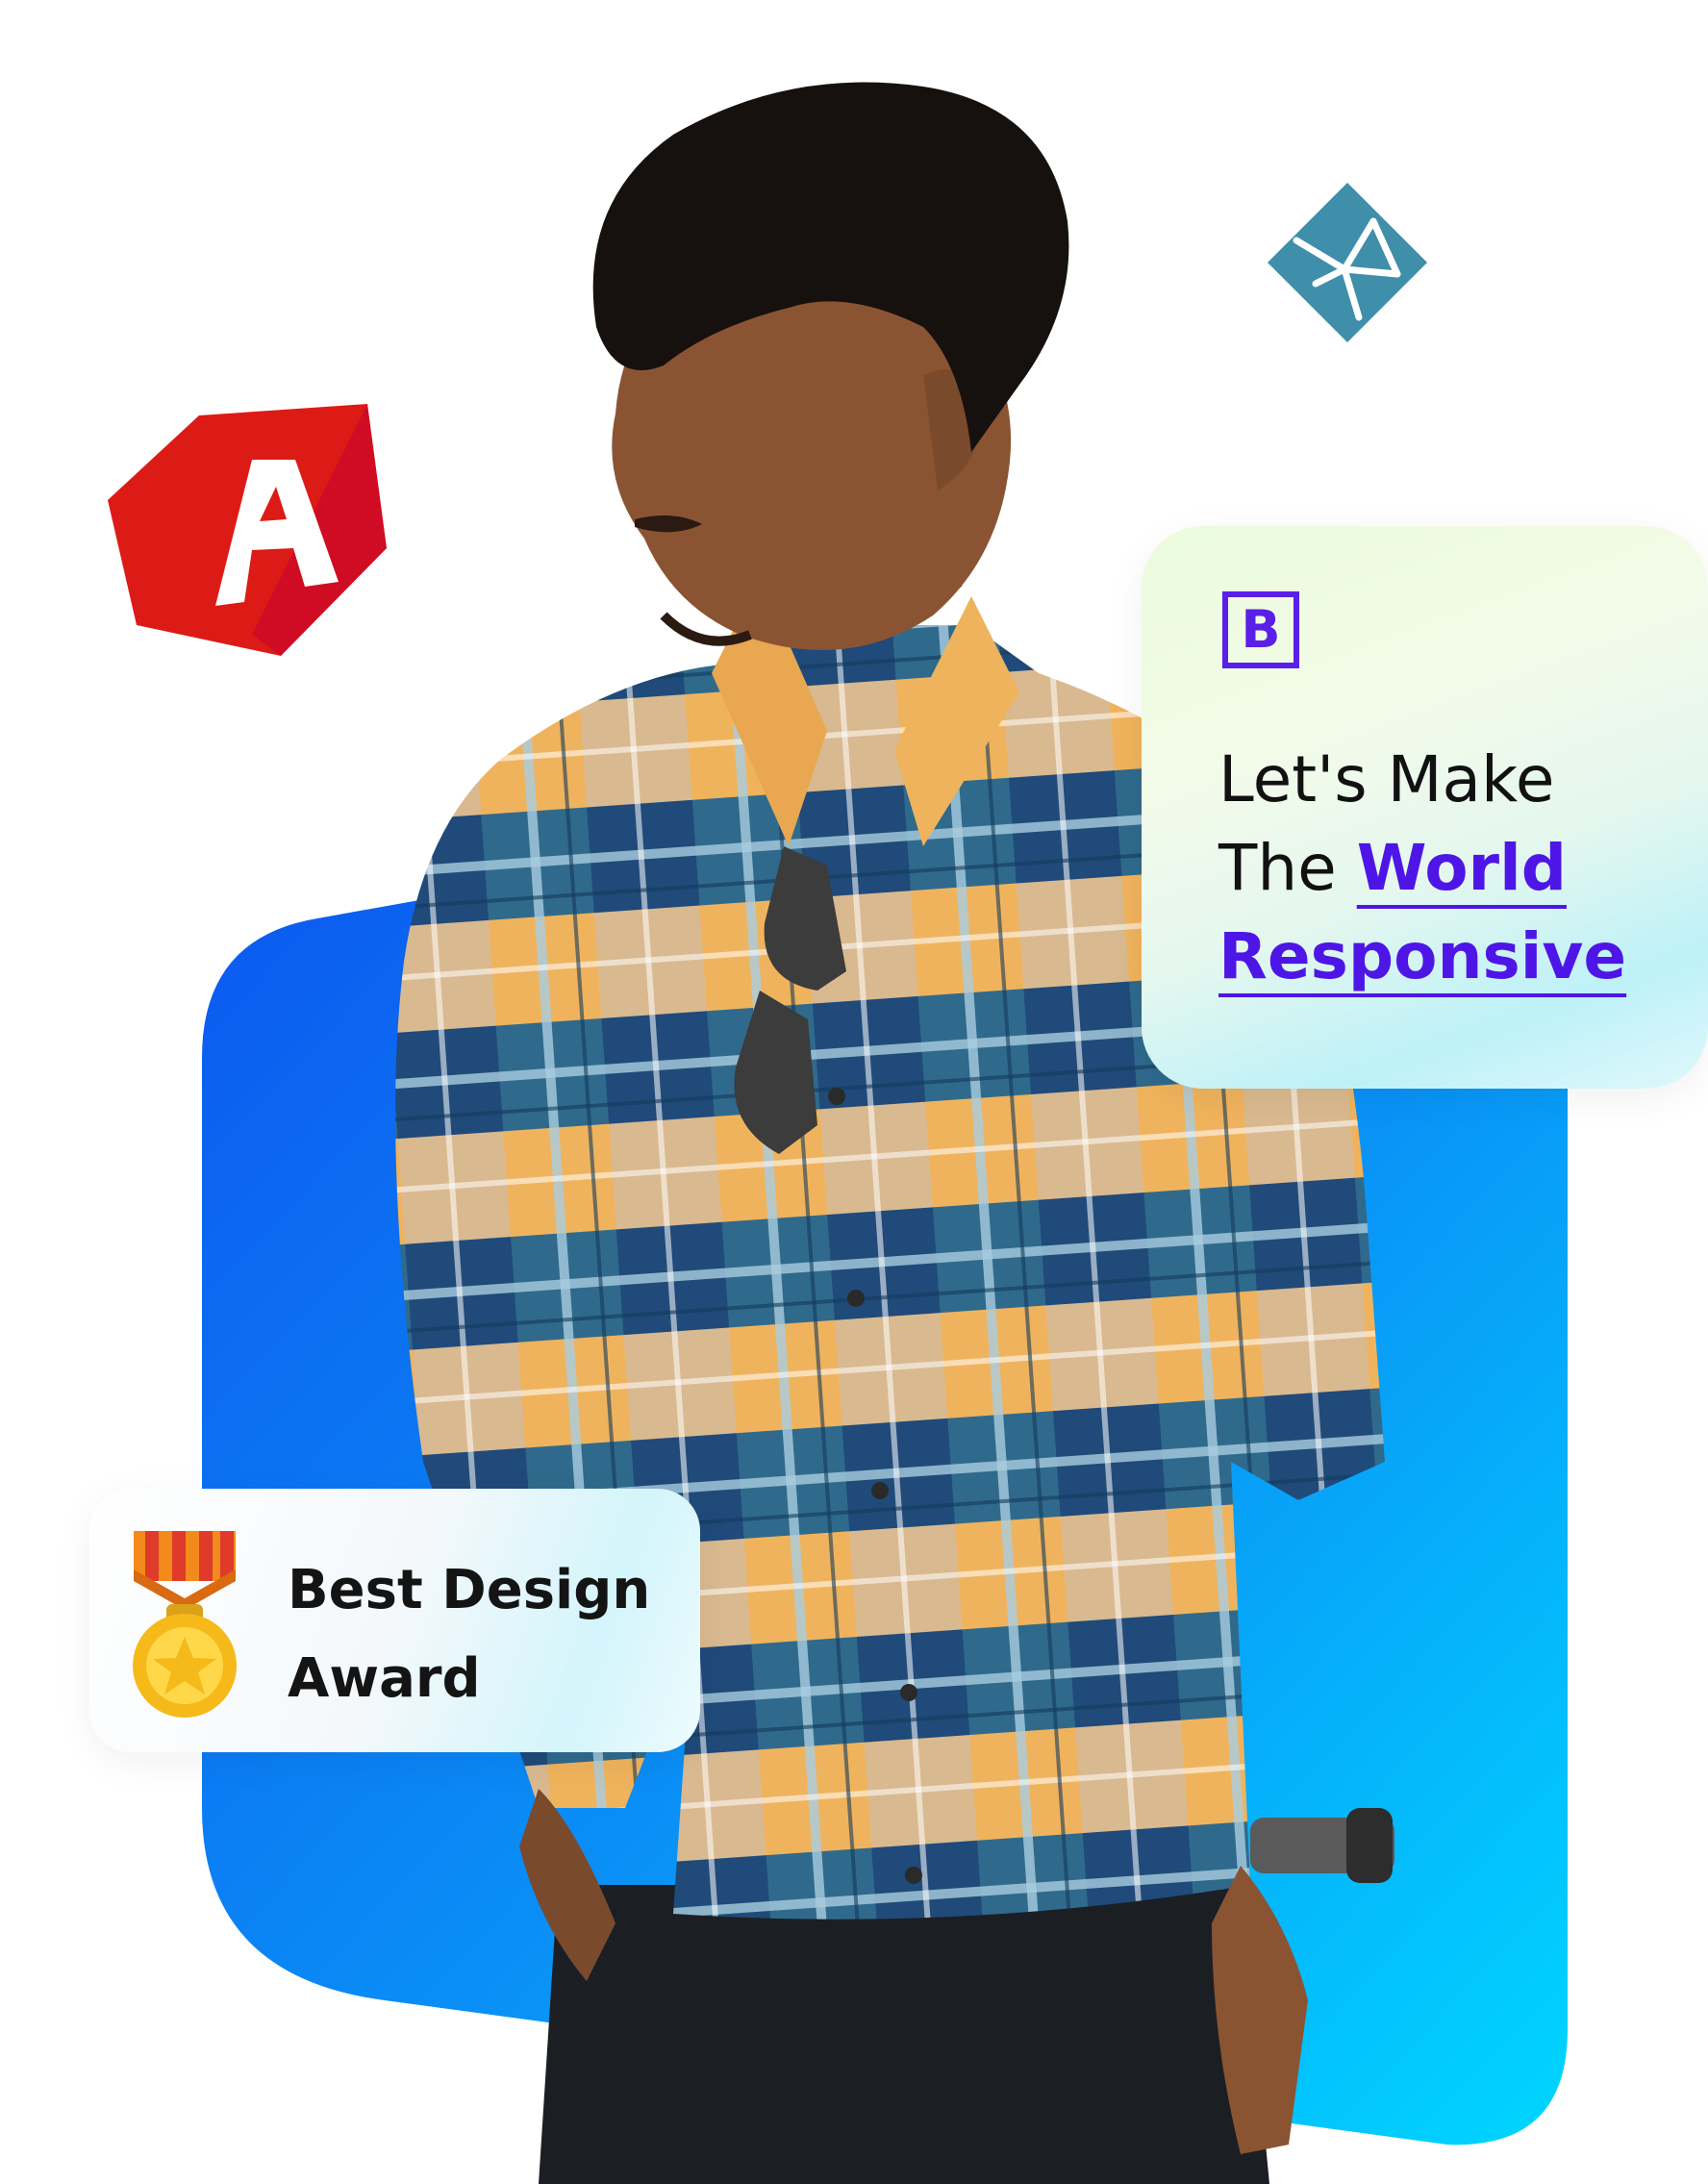 The width and height of the screenshot is (1708, 2184). Describe the element at coordinates (384, 1679) in the screenshot. I see `award-line-2: Award` at that location.